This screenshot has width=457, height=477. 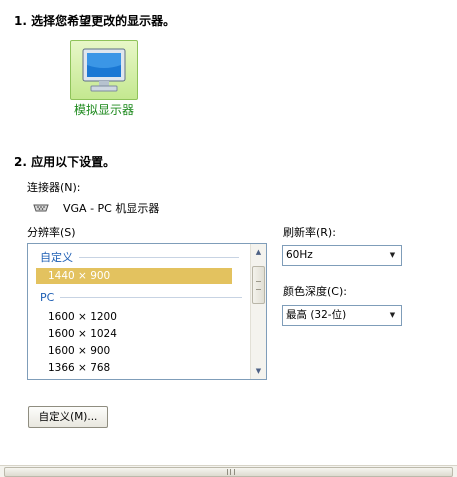 I want to click on vga-port-icon, so click(x=41, y=208).